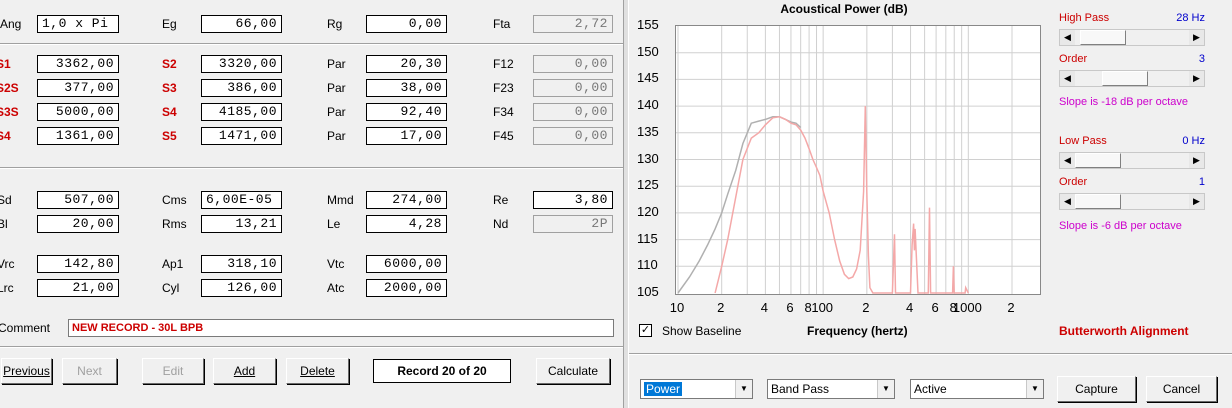 The image size is (1232, 408). What do you see at coordinates (406, 264) in the screenshot?
I see `vtc-field: 6000,00` at bounding box center [406, 264].